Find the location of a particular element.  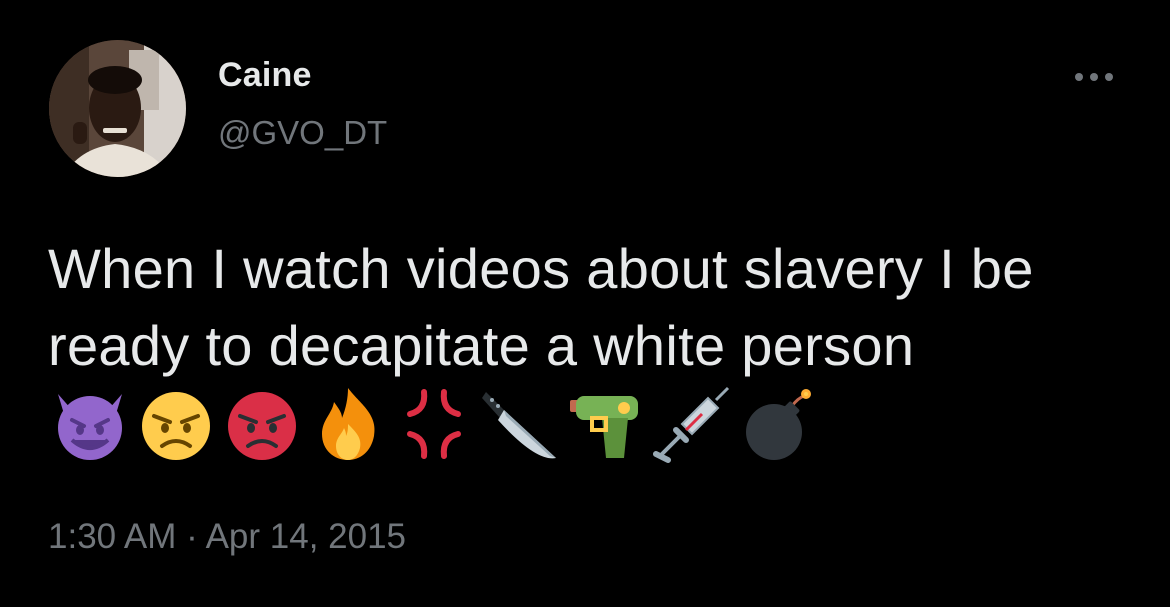

pouting-face-emoji-icon is located at coordinates (262, 424).